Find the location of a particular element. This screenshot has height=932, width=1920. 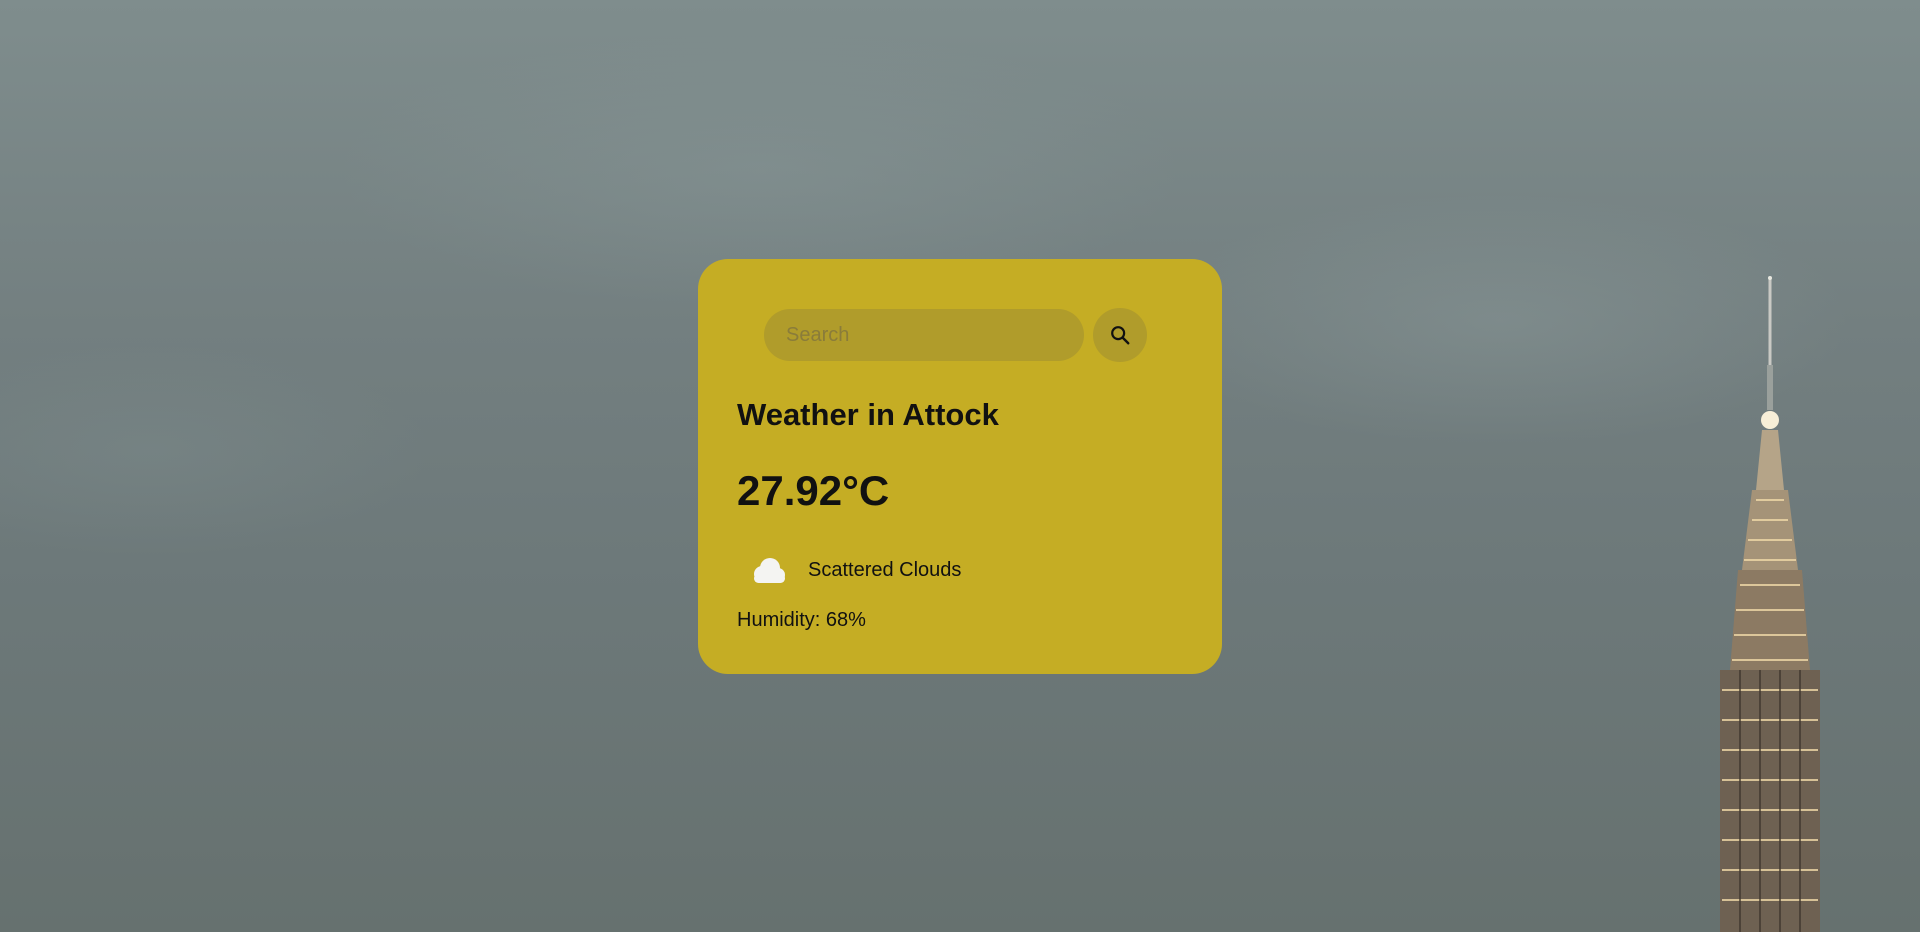

search-icon is located at coordinates (1120, 335).